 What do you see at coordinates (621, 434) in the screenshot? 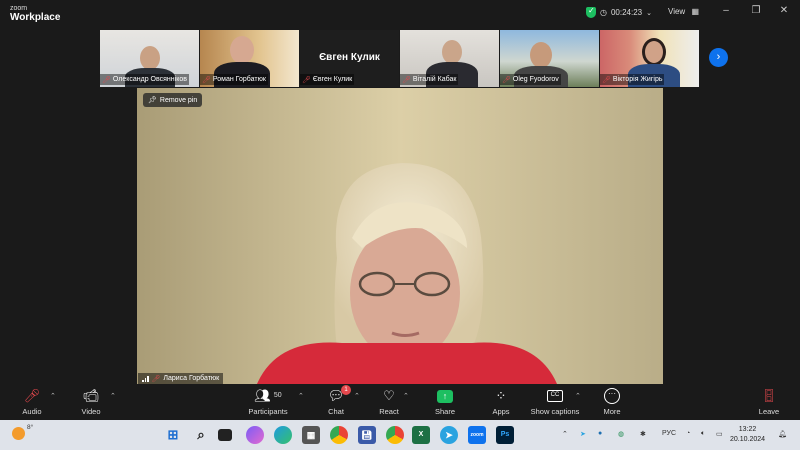
I see `tray-sync-icon: ◍` at bounding box center [621, 434].